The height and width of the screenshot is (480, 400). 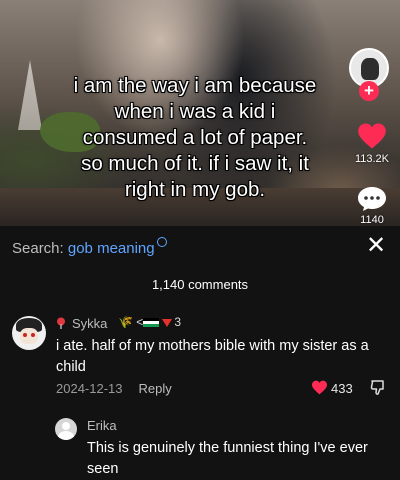 I want to click on flair-number: 3, so click(x=177, y=322).